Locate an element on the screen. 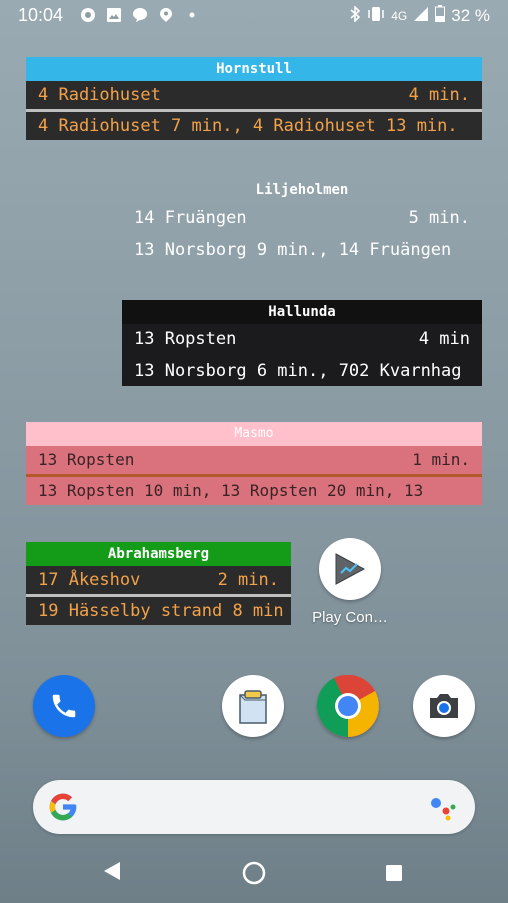  notification-icons is located at coordinates (140, 15).